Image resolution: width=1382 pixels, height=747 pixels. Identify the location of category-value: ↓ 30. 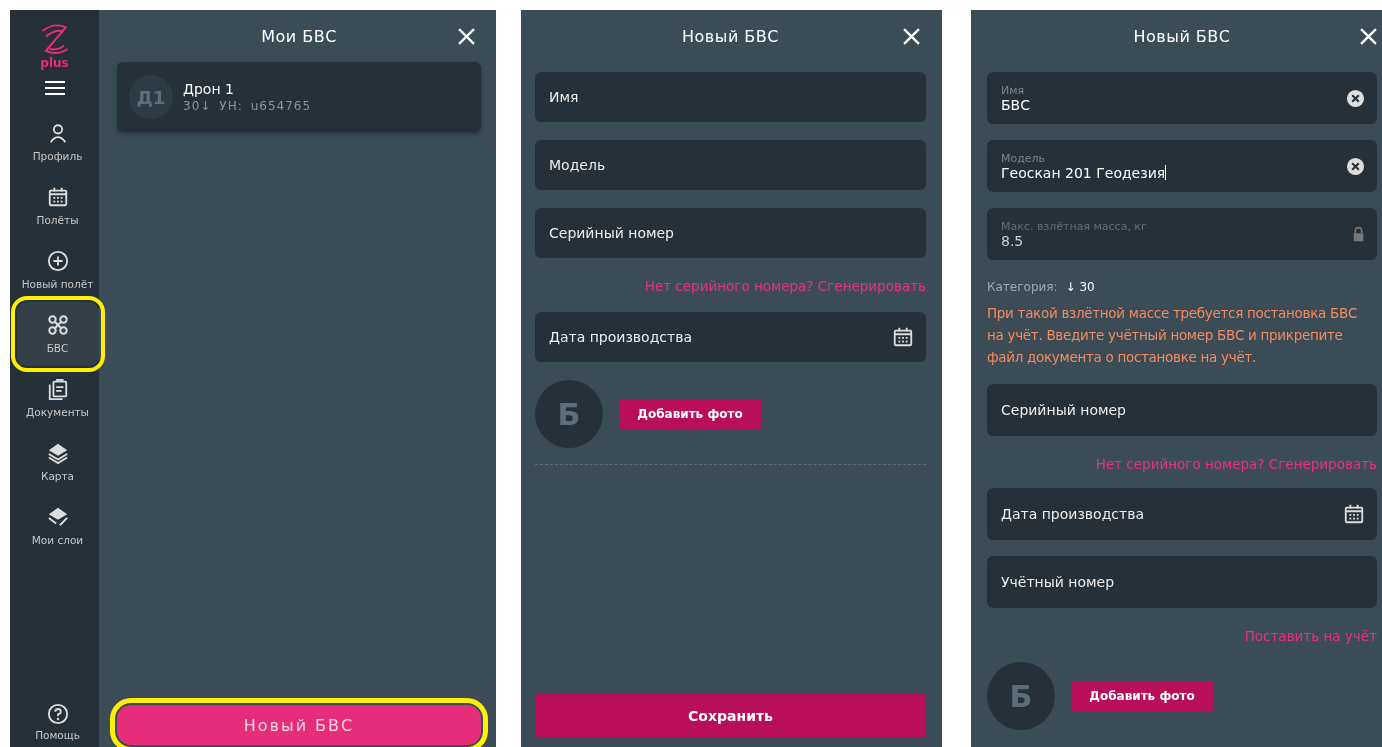
(1080, 287).